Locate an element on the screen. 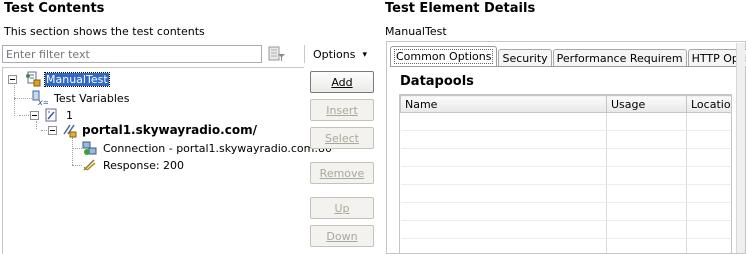 Image resolution: width=746 pixels, height=254 pixels. tree-item-response: Response: 200 is located at coordinates (133, 165).